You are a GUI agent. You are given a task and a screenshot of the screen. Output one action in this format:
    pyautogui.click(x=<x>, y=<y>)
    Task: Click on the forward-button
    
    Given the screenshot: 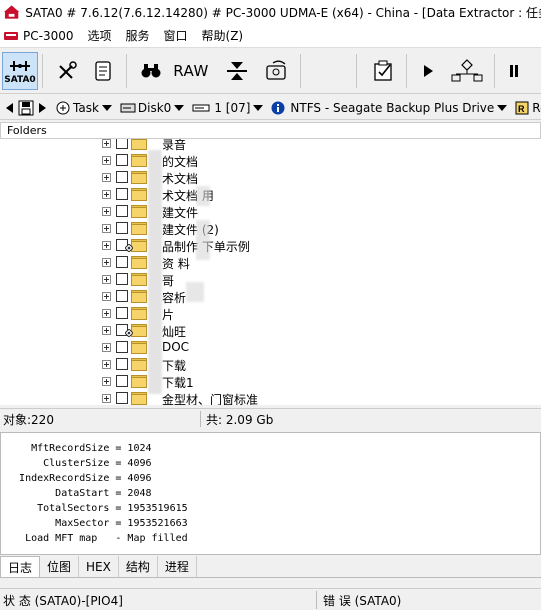 What is the action you would take?
    pyautogui.click(x=43, y=108)
    